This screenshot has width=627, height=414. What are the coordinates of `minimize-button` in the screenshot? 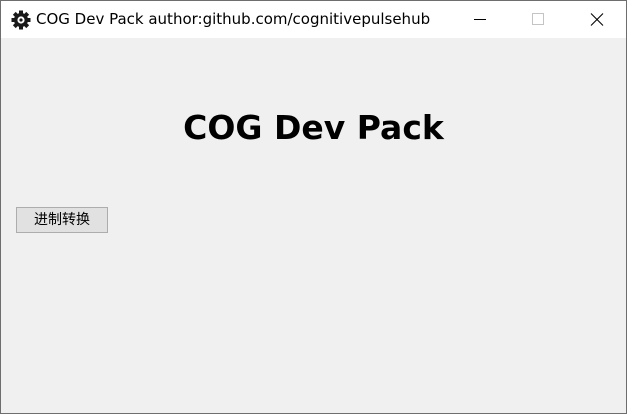 It's located at (480, 19).